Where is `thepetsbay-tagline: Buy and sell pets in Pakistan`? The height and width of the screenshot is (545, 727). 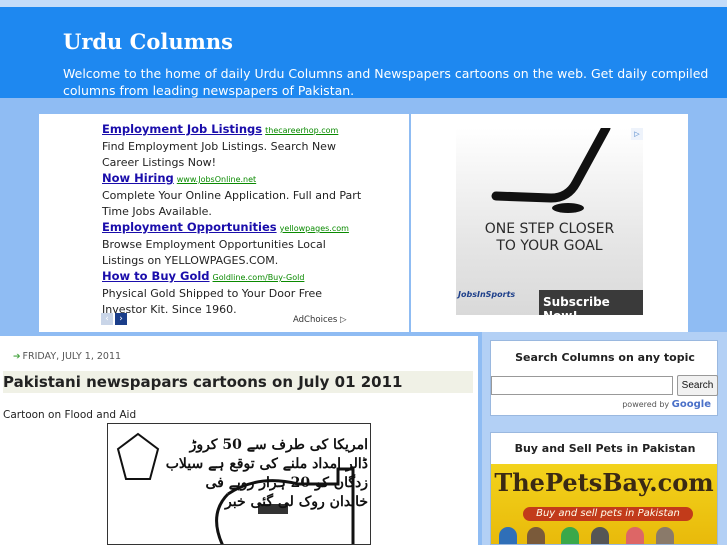 thepetsbay-tagline: Buy and sell pets in Pakistan is located at coordinates (608, 514).